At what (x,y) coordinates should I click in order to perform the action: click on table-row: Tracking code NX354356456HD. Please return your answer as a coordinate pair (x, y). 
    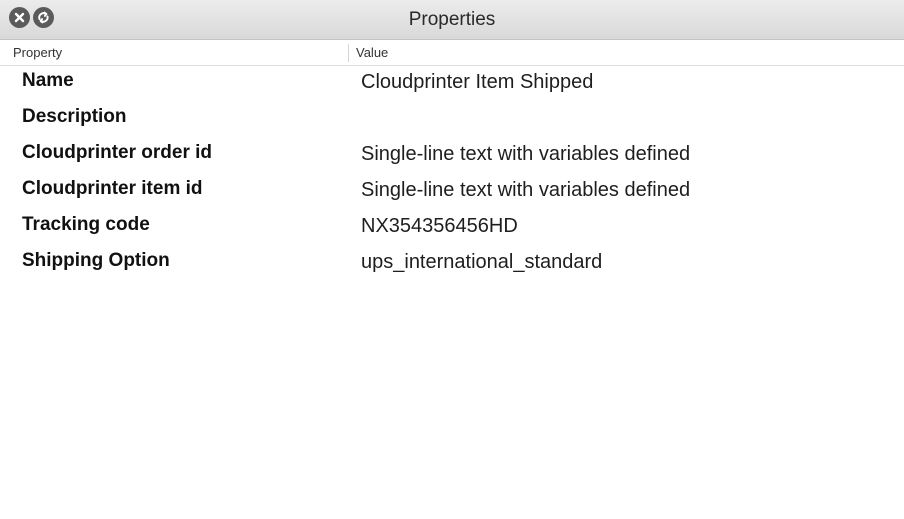
    Looking at the image, I should click on (452, 224).